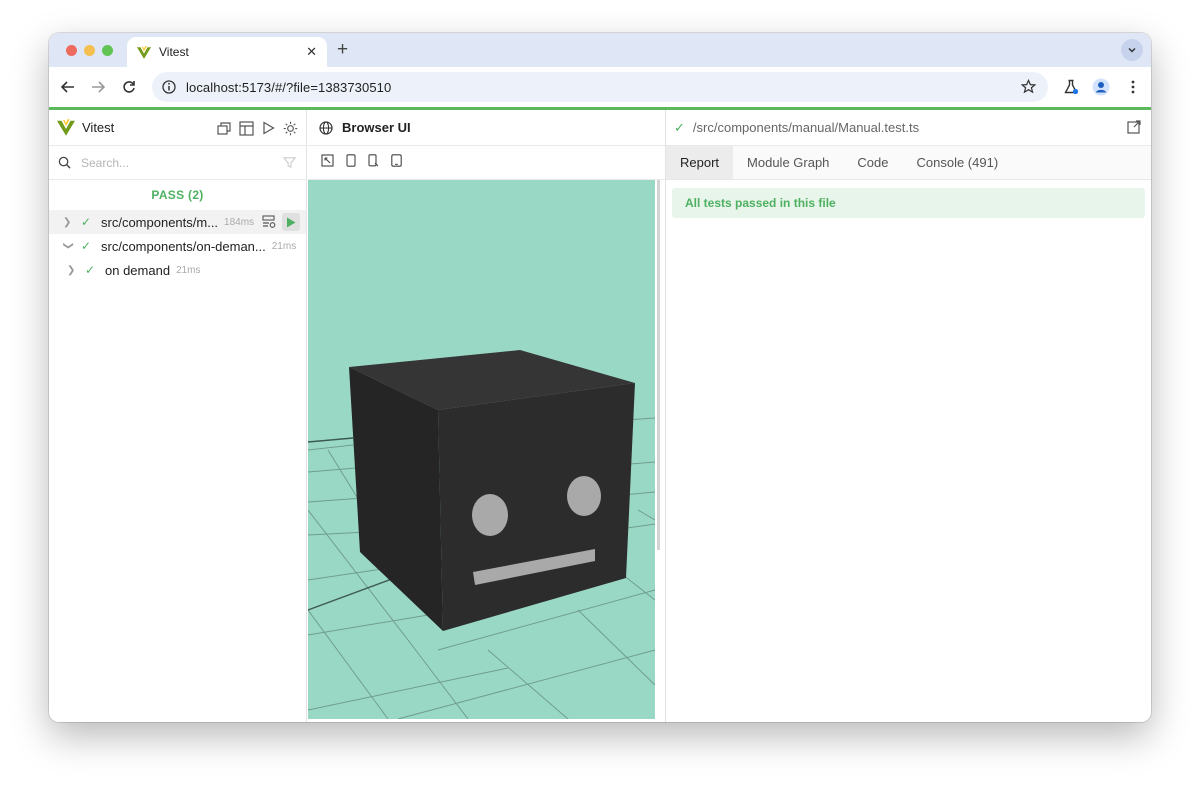  I want to click on sun-icon, so click(290, 128).